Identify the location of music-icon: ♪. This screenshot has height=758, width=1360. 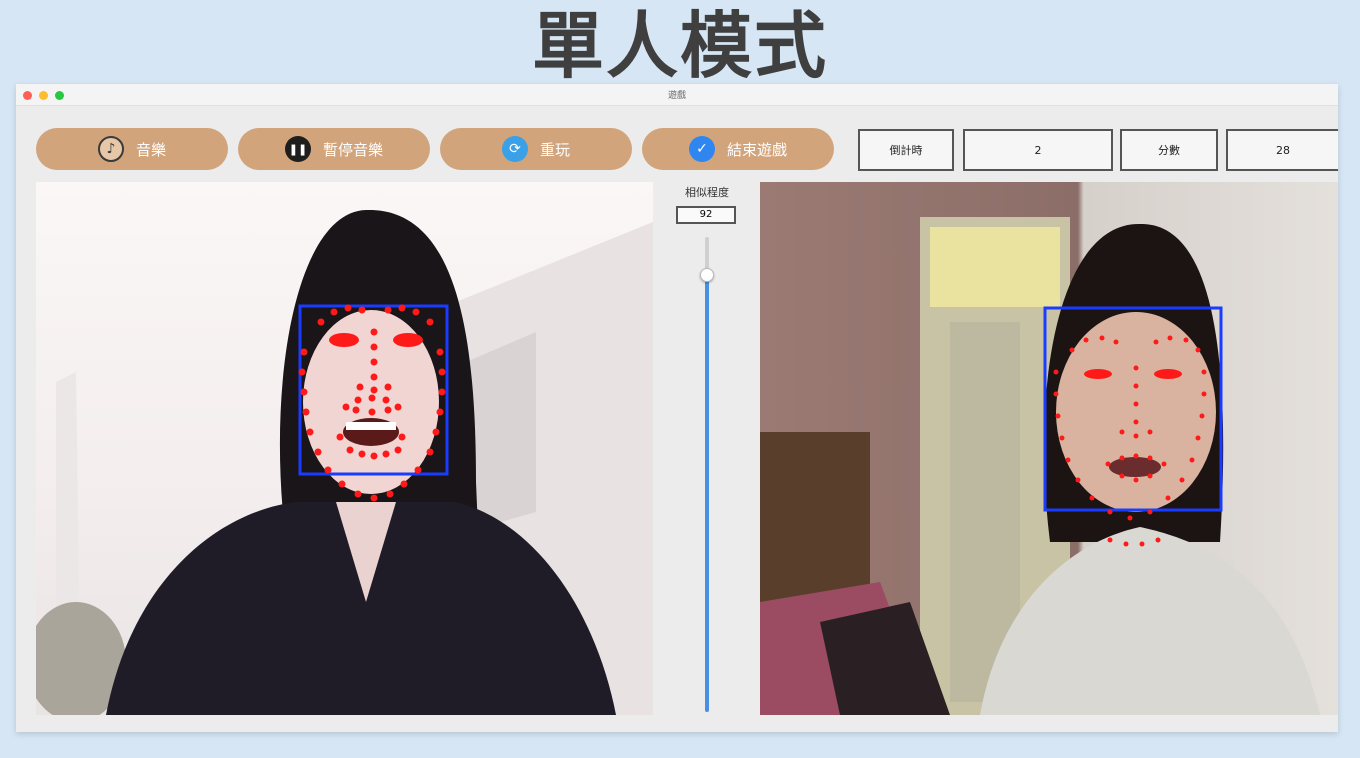
(110, 149).